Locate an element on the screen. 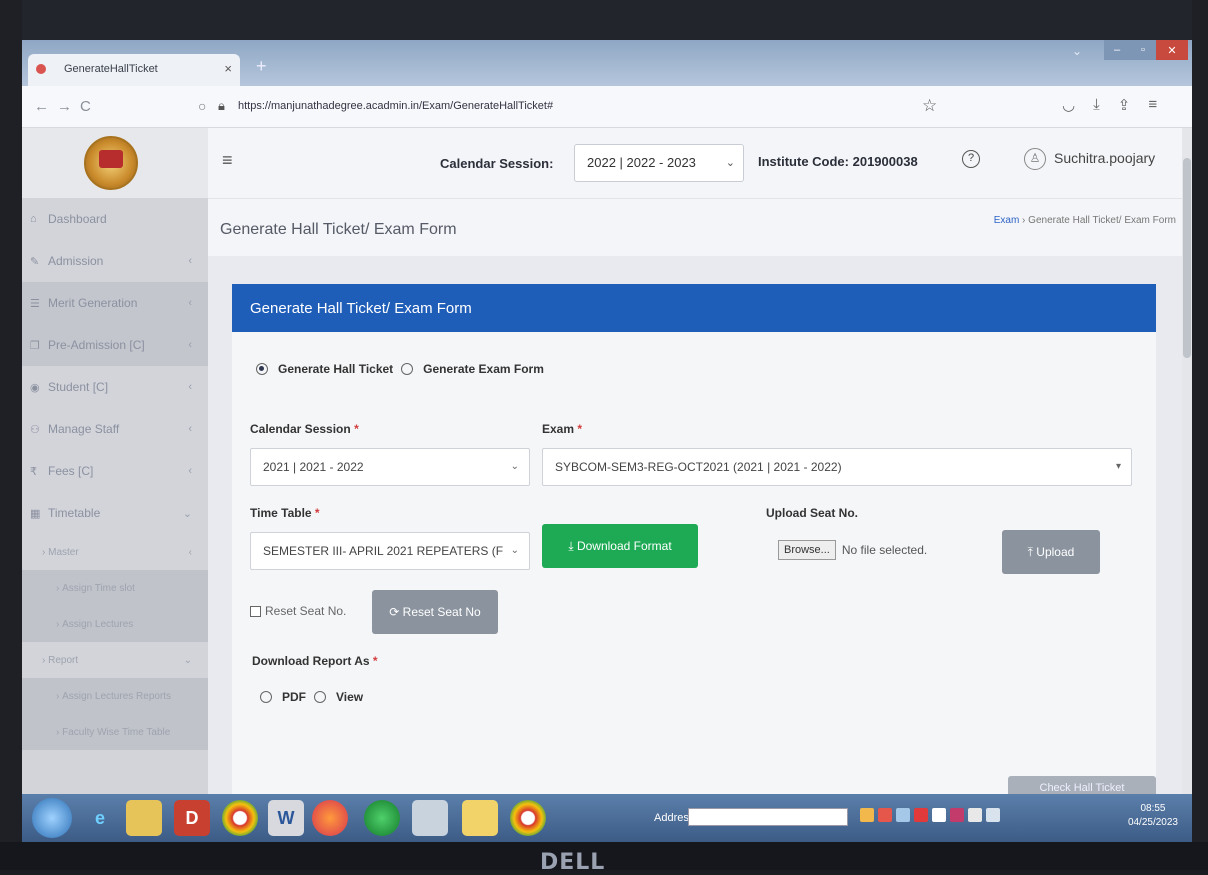 The height and width of the screenshot is (875, 1208). pocket-icon: ◡ is located at coordinates (1068, 105).